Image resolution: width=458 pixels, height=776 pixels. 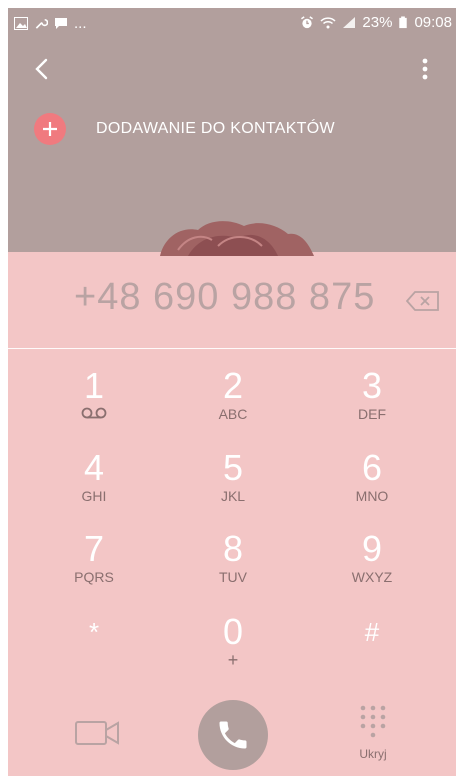 I want to click on key-letters: JKL, so click(x=233, y=496).